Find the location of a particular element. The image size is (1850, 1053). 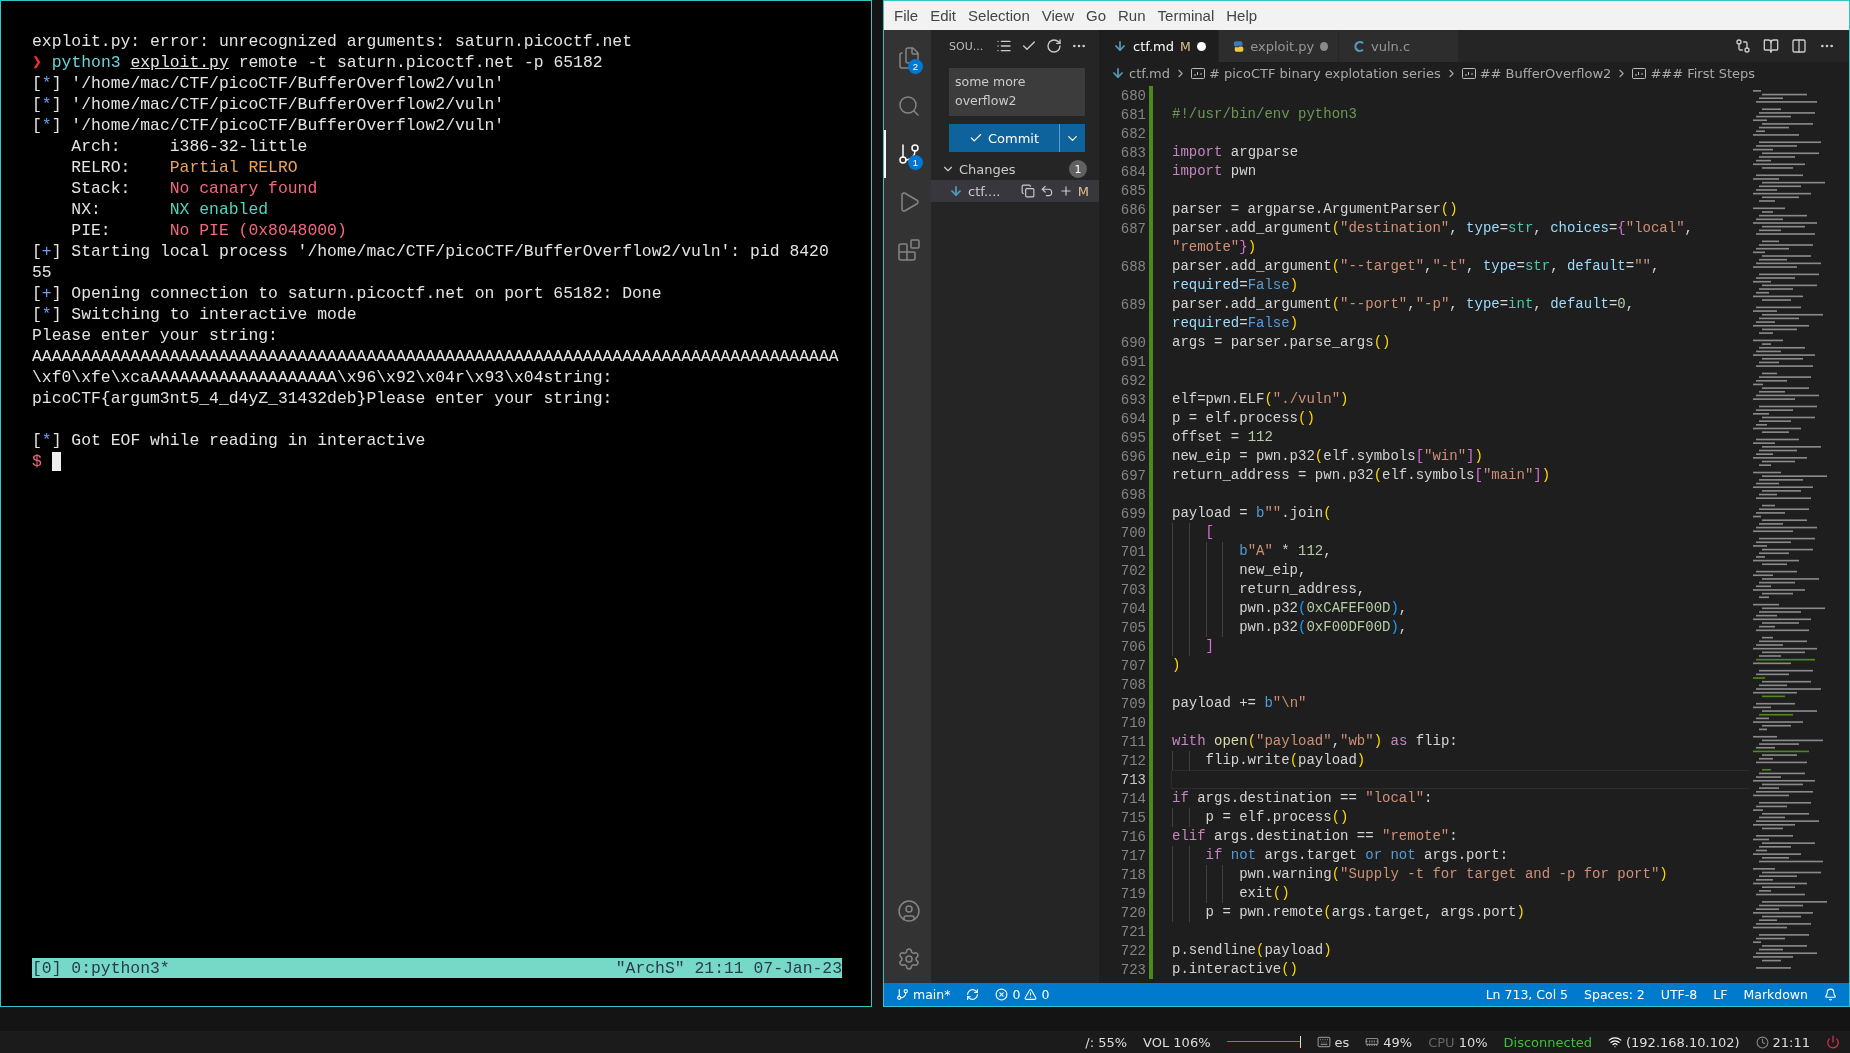

section-label: Changes is located at coordinates (988, 169).